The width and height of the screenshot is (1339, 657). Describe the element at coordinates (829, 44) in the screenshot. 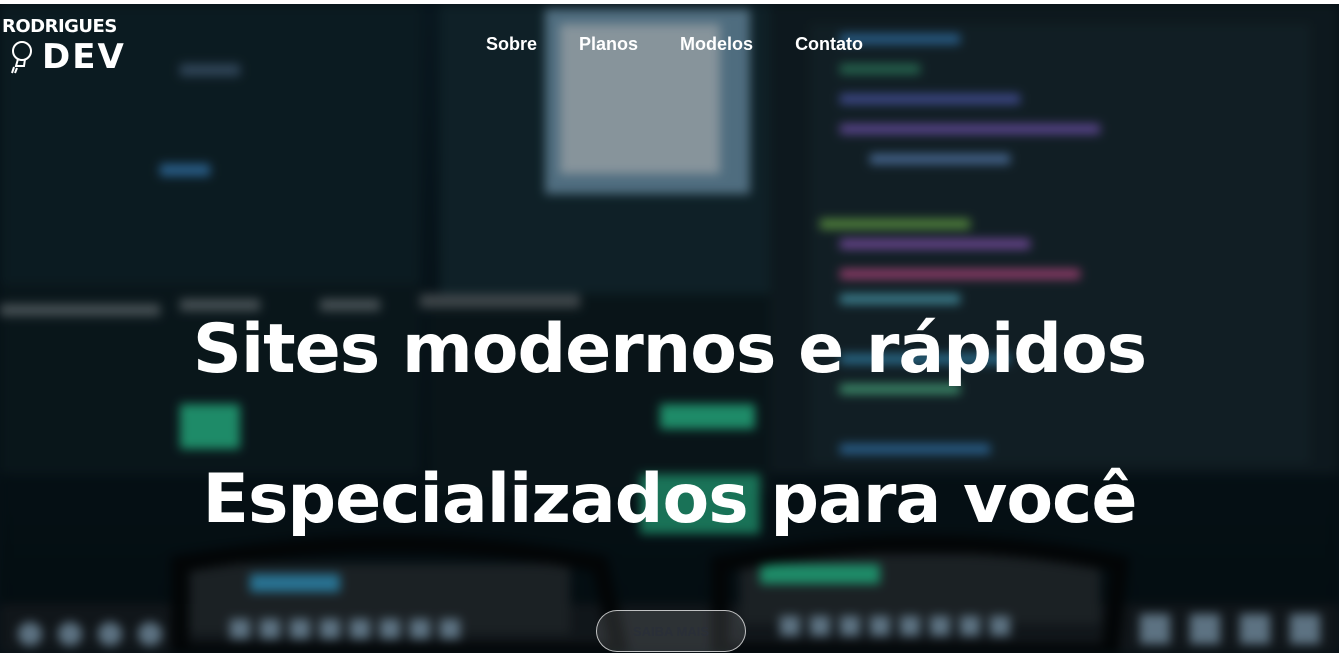

I see `nav-item-contato: Contato` at that location.